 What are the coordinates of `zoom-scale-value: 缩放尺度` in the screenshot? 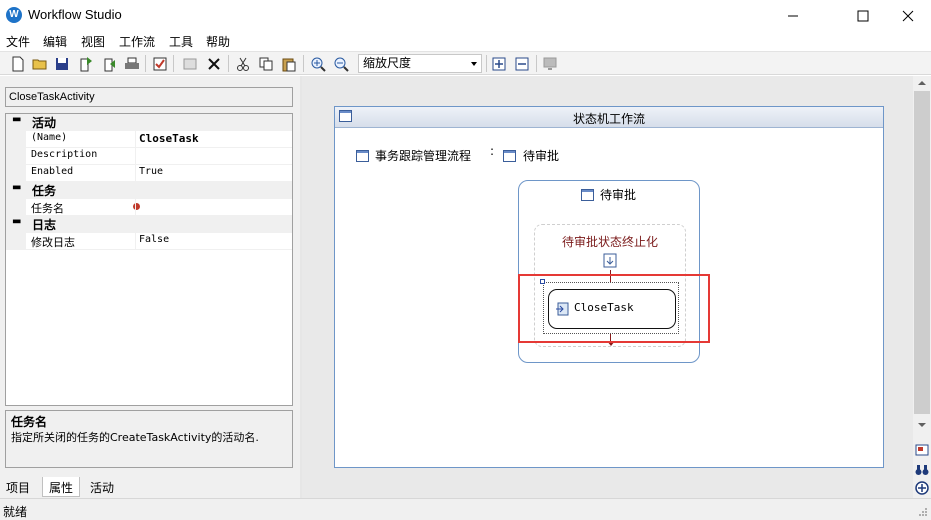 It's located at (387, 63).